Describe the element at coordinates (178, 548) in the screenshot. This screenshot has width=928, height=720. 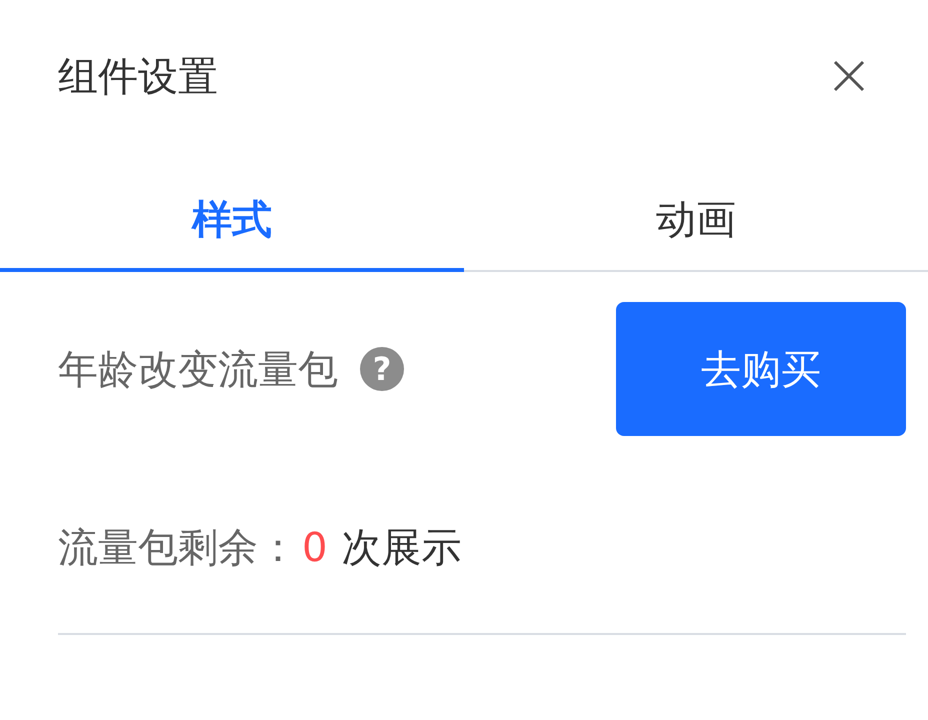
I see `remaining-label: 流量包剩余：` at that location.